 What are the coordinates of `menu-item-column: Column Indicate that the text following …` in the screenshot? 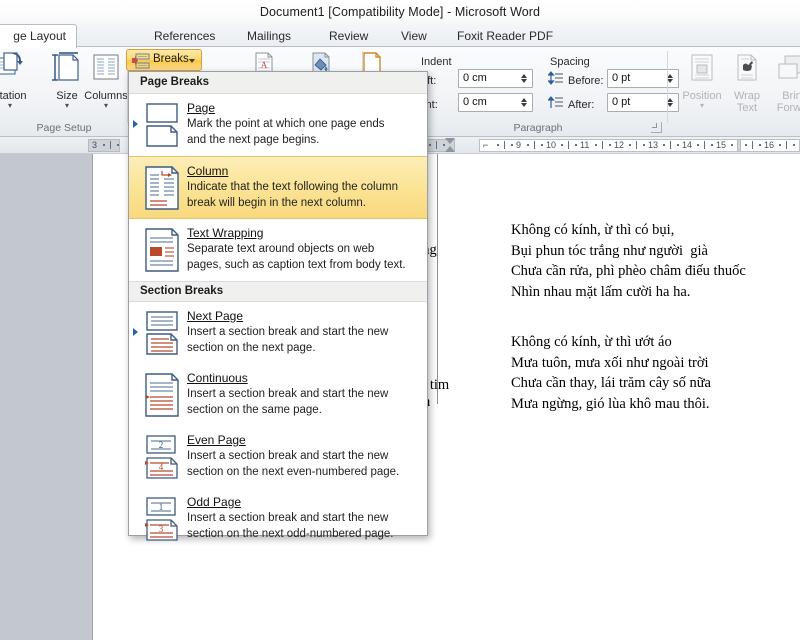 It's located at (278, 187).